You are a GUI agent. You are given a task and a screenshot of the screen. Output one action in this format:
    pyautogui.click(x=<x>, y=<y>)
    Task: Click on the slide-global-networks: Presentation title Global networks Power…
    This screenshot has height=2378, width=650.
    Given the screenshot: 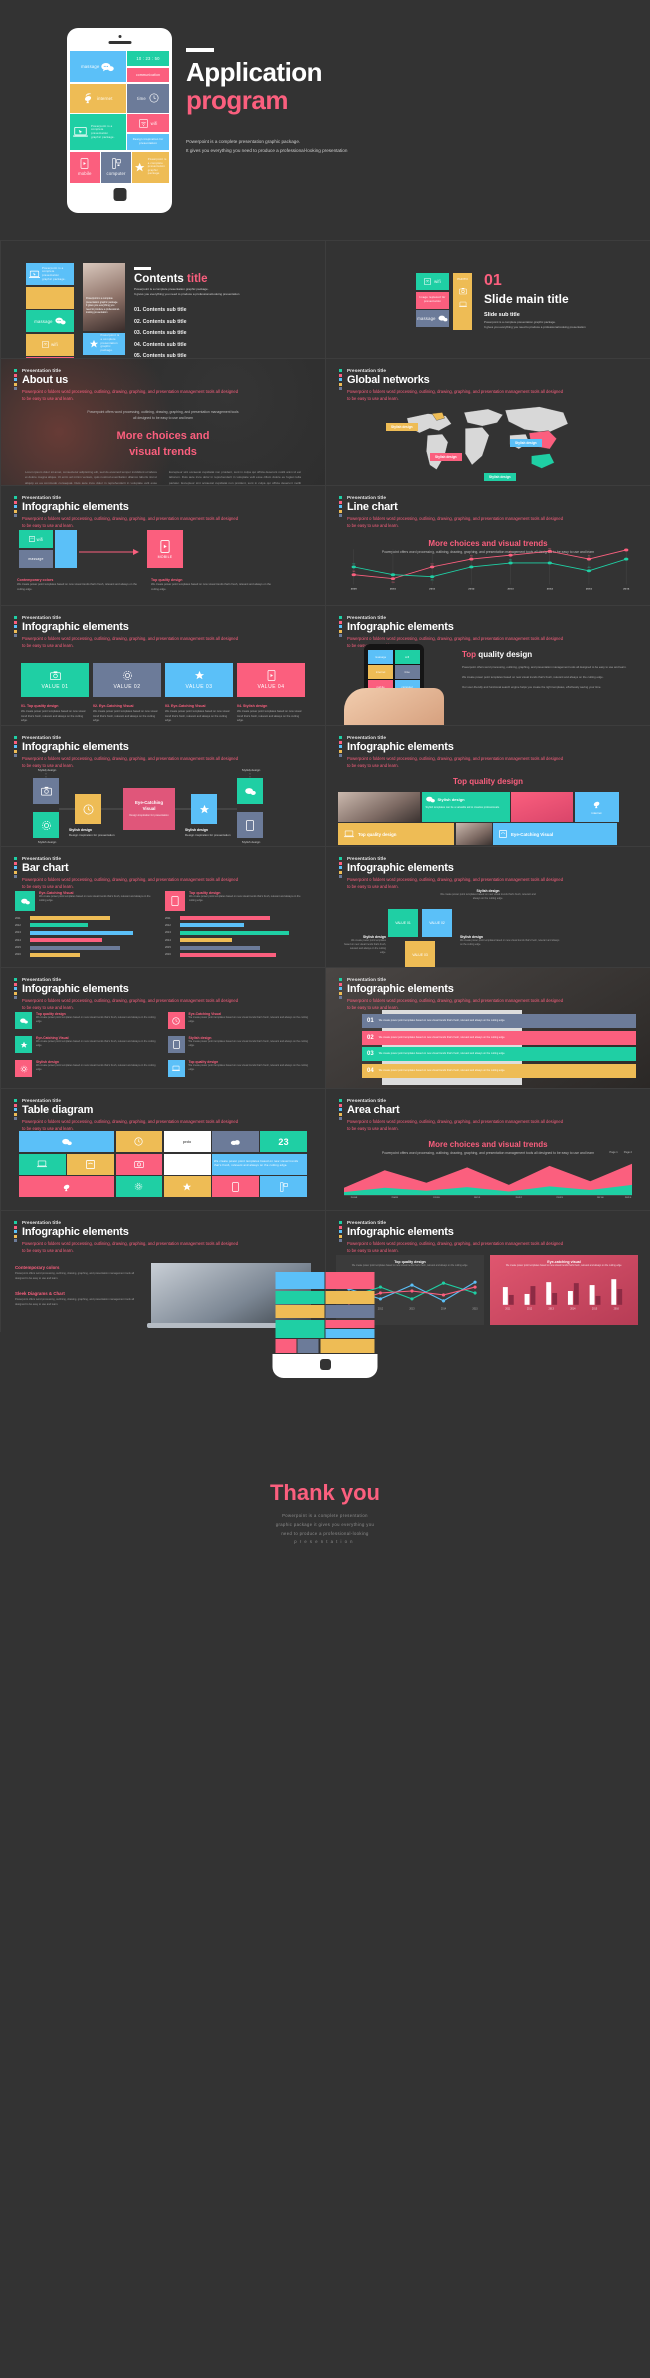 What is the action you would take?
    pyautogui.click(x=487, y=421)
    